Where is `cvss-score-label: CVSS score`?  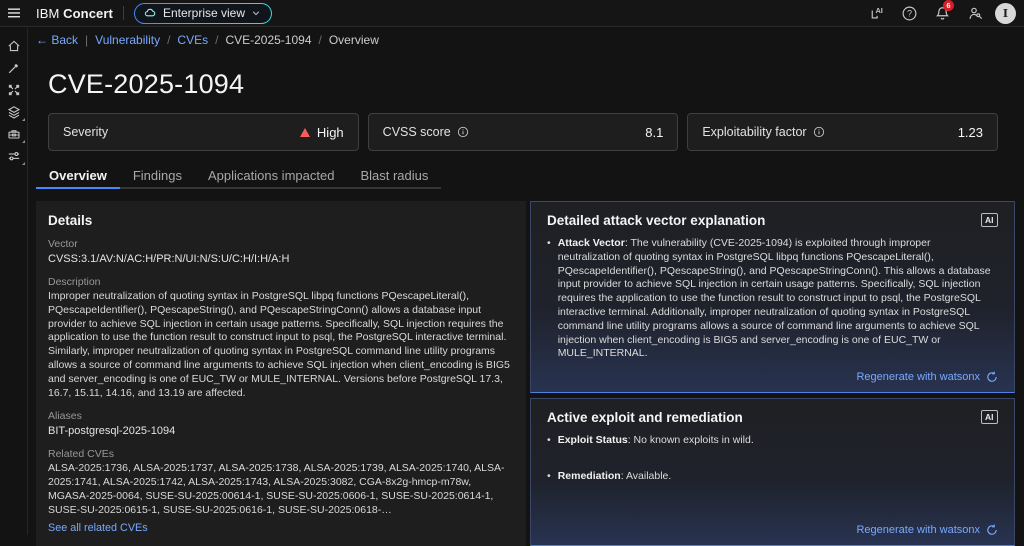 cvss-score-label: CVSS score is located at coordinates (417, 132).